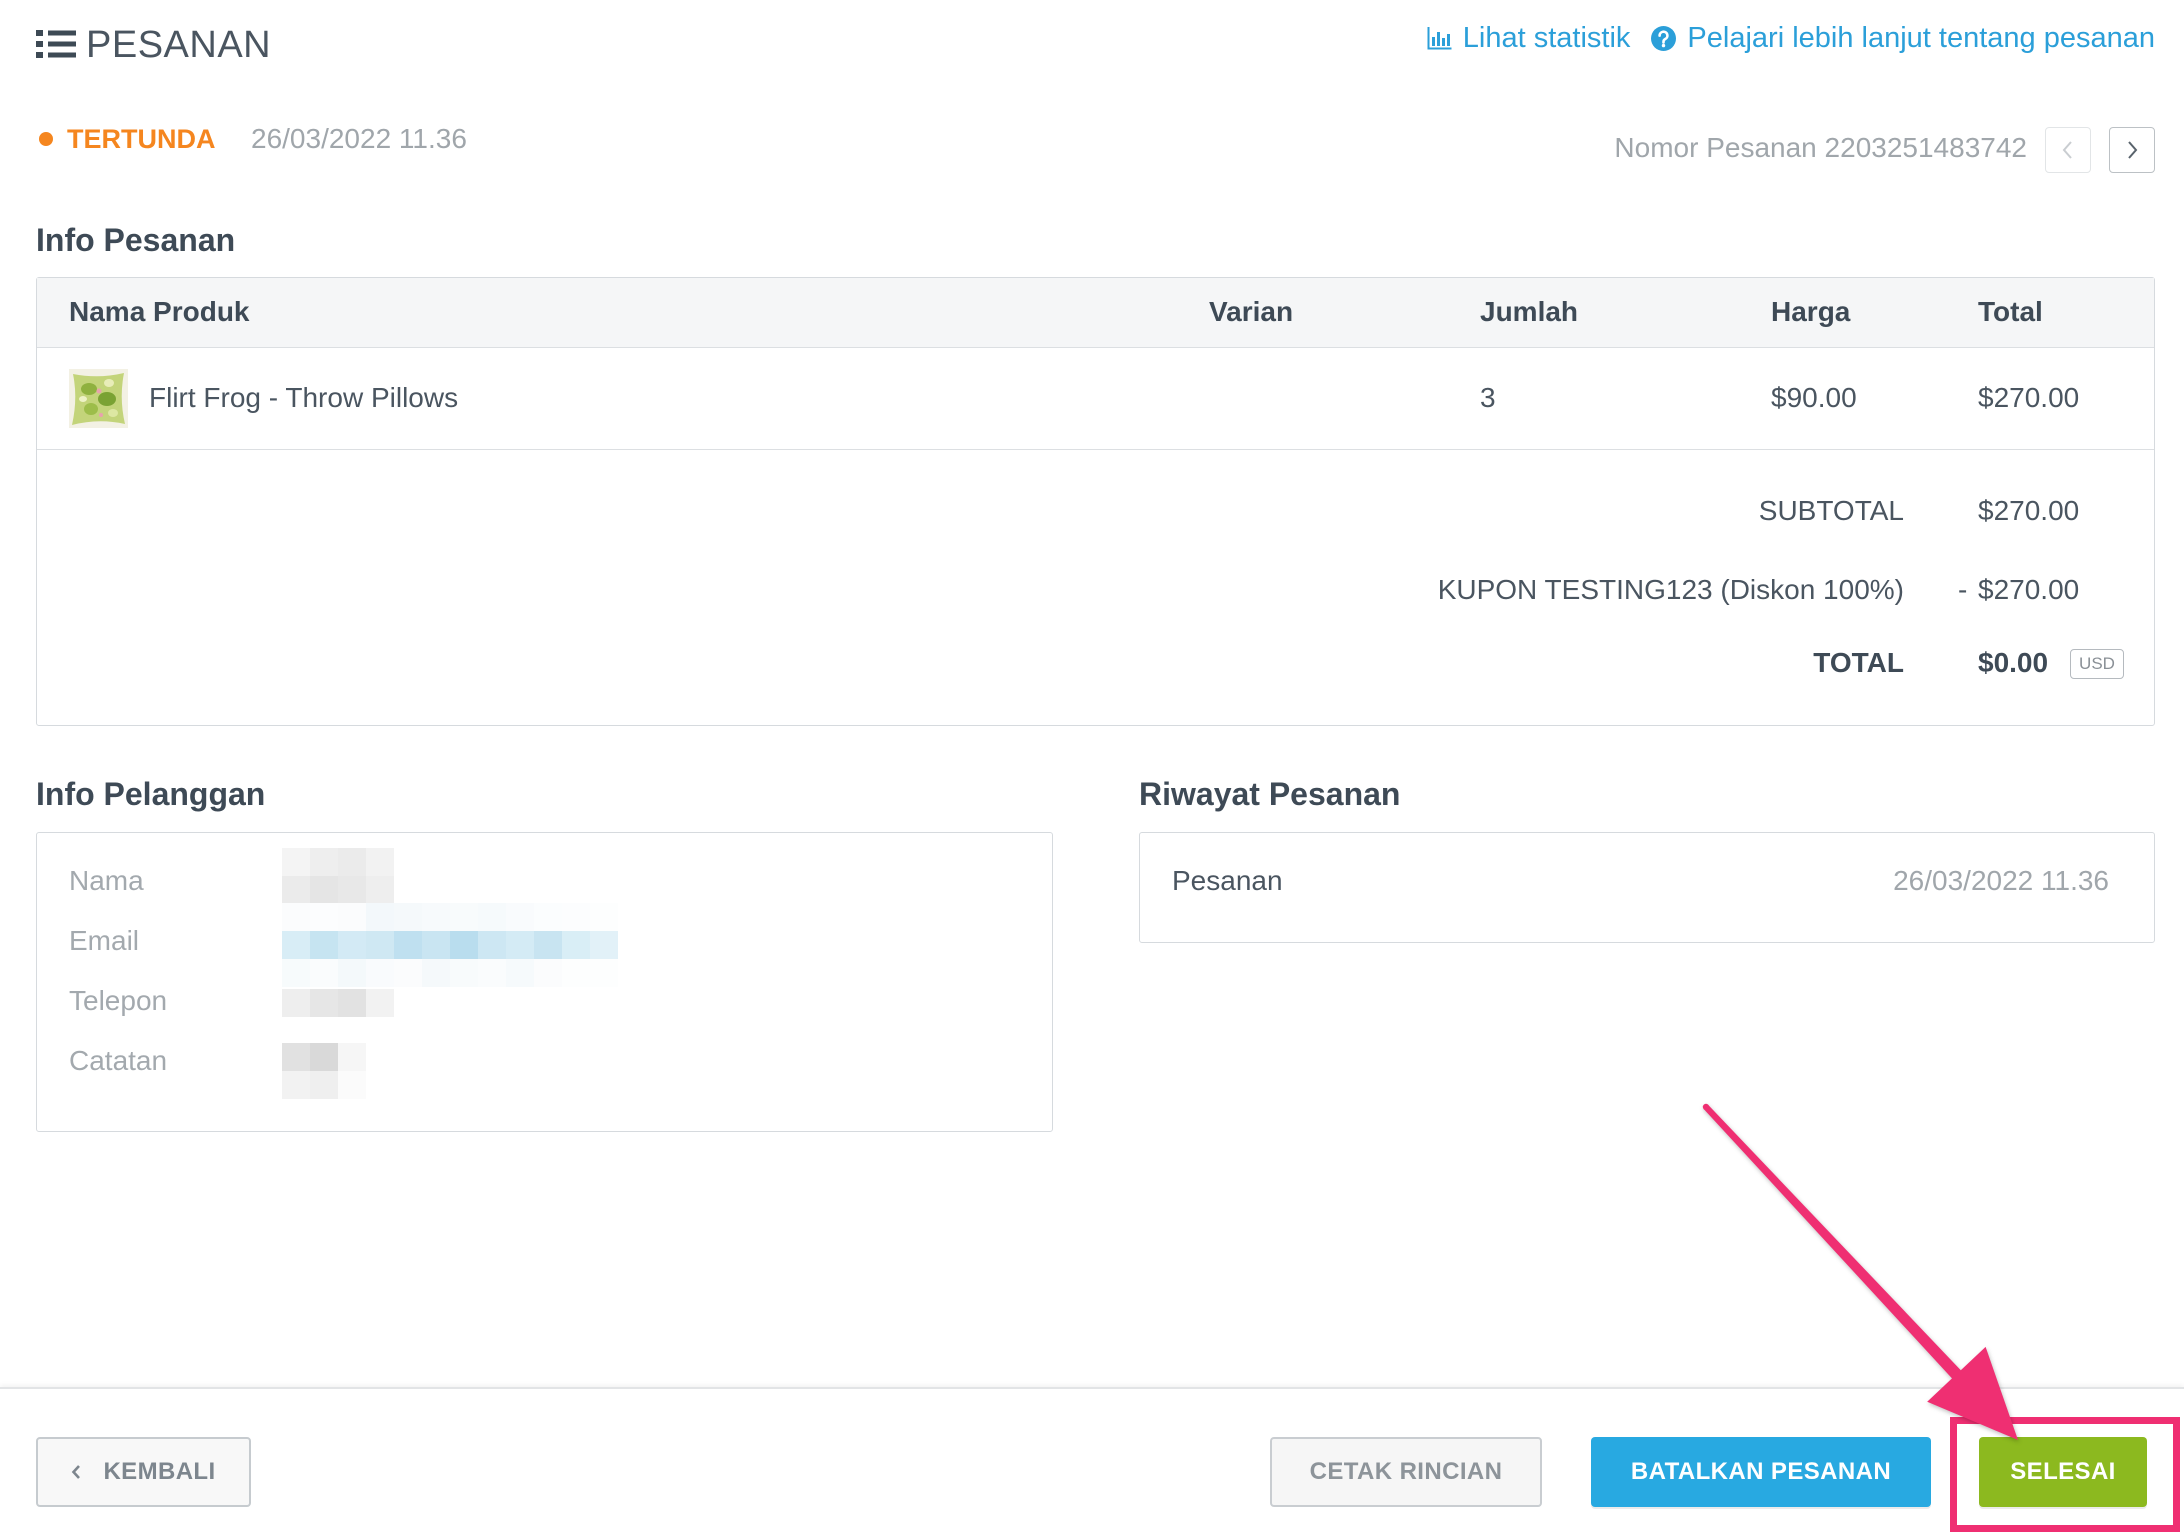  I want to click on back-button-label: KEMBALI, so click(159, 1471).